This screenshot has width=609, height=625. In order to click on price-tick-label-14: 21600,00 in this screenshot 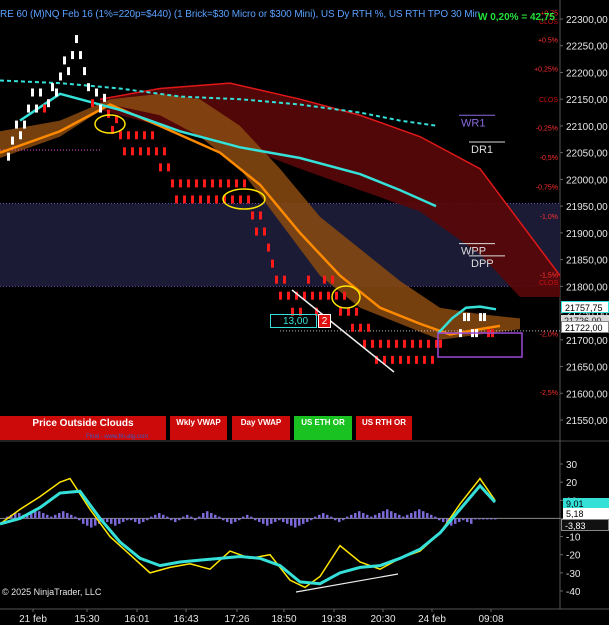, I will do `click(587, 394)`.